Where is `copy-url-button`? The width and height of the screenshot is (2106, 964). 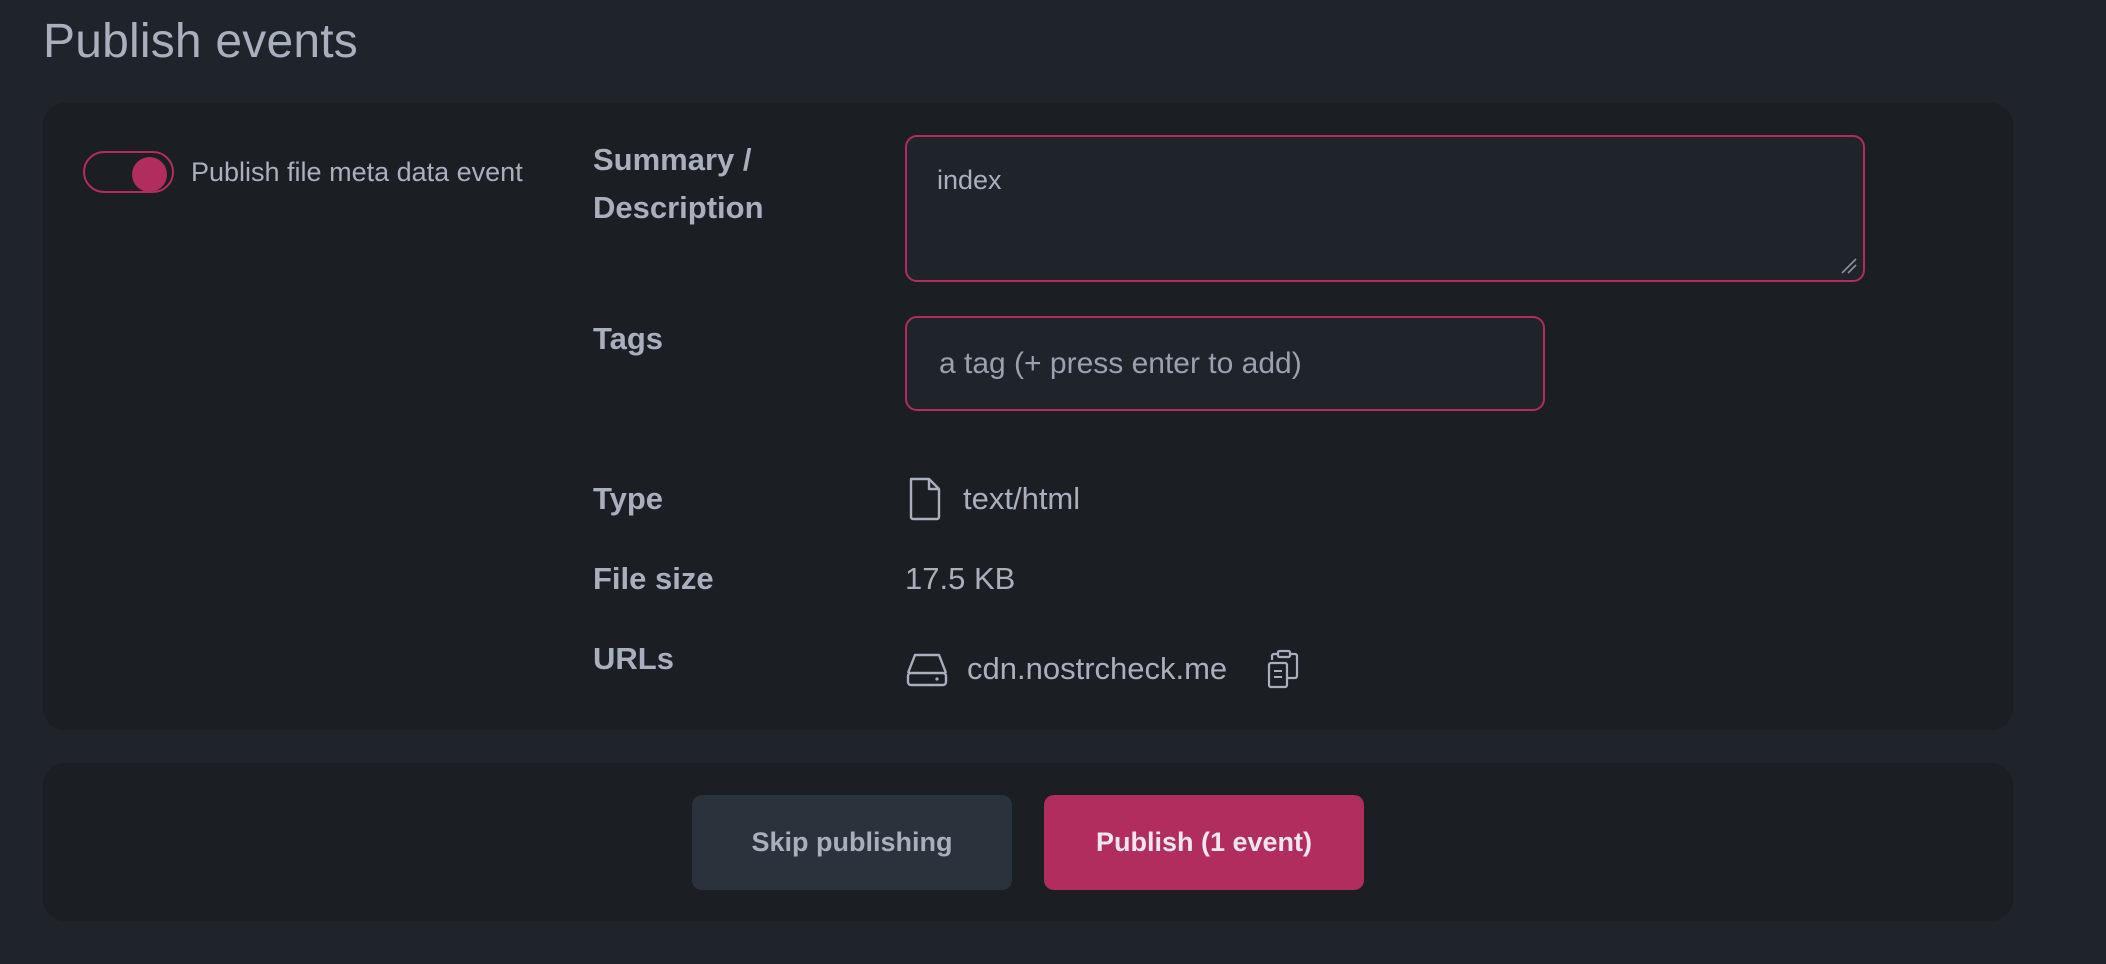
copy-url-button is located at coordinates (1285, 669).